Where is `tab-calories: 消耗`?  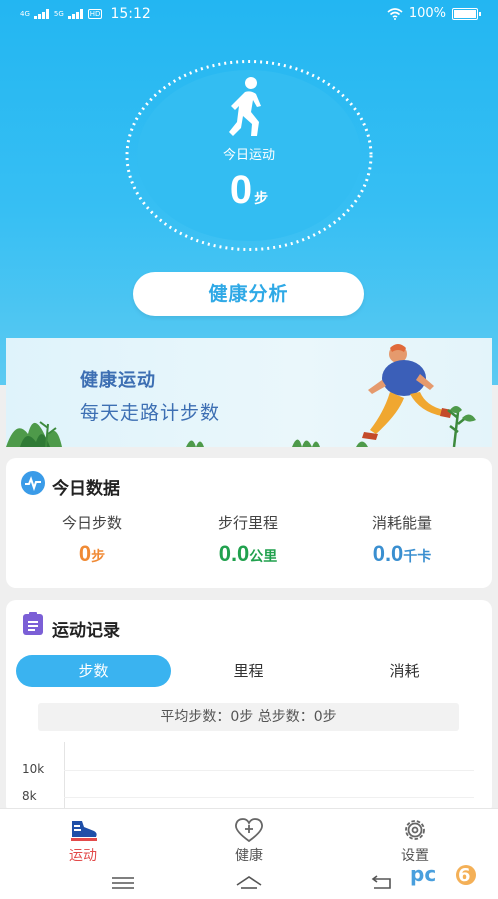 tab-calories: 消耗 is located at coordinates (404, 671).